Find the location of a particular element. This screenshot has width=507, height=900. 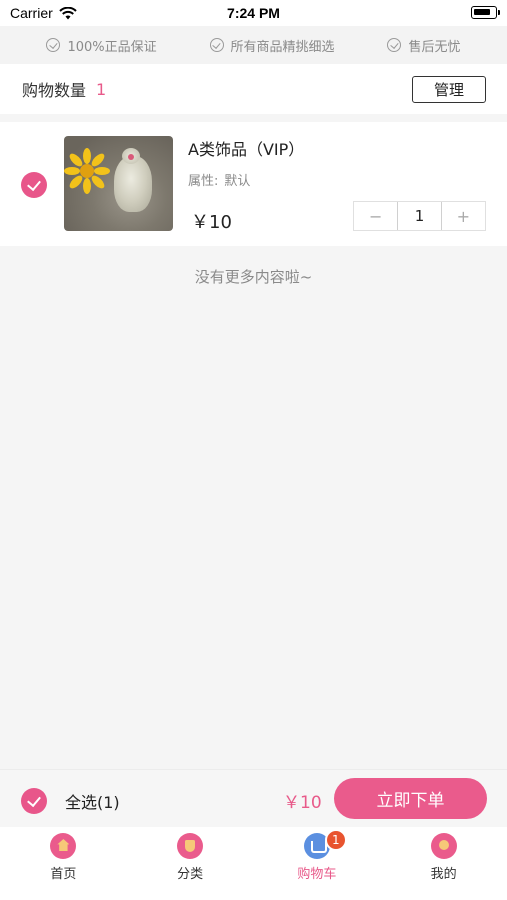

manage-button: 管理 is located at coordinates (449, 89).